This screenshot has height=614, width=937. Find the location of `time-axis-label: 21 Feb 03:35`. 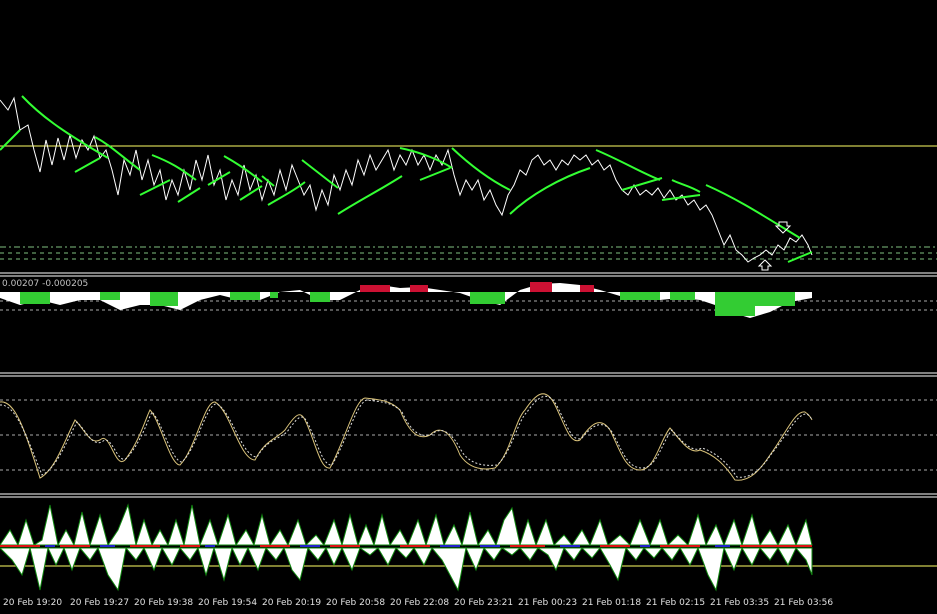

time-axis-label: 21 Feb 03:35 is located at coordinates (740, 603).